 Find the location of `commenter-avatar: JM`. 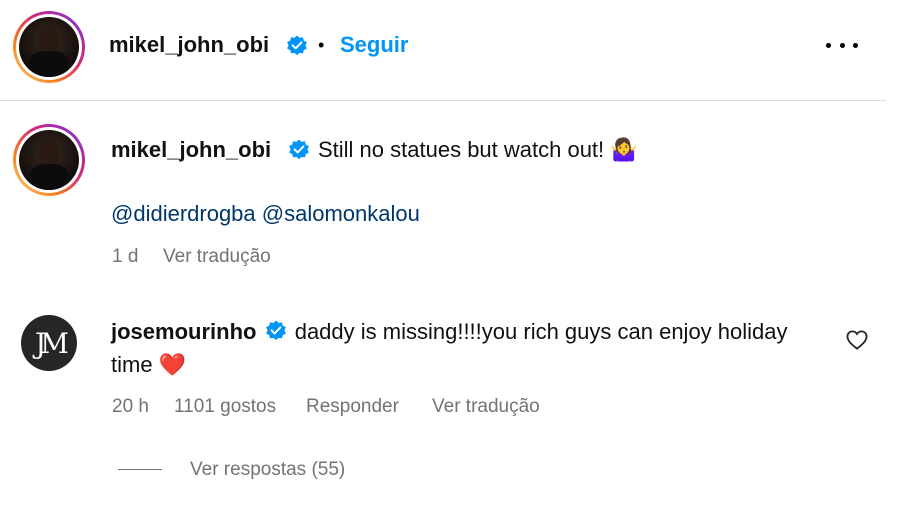

commenter-avatar: JM is located at coordinates (49, 343).